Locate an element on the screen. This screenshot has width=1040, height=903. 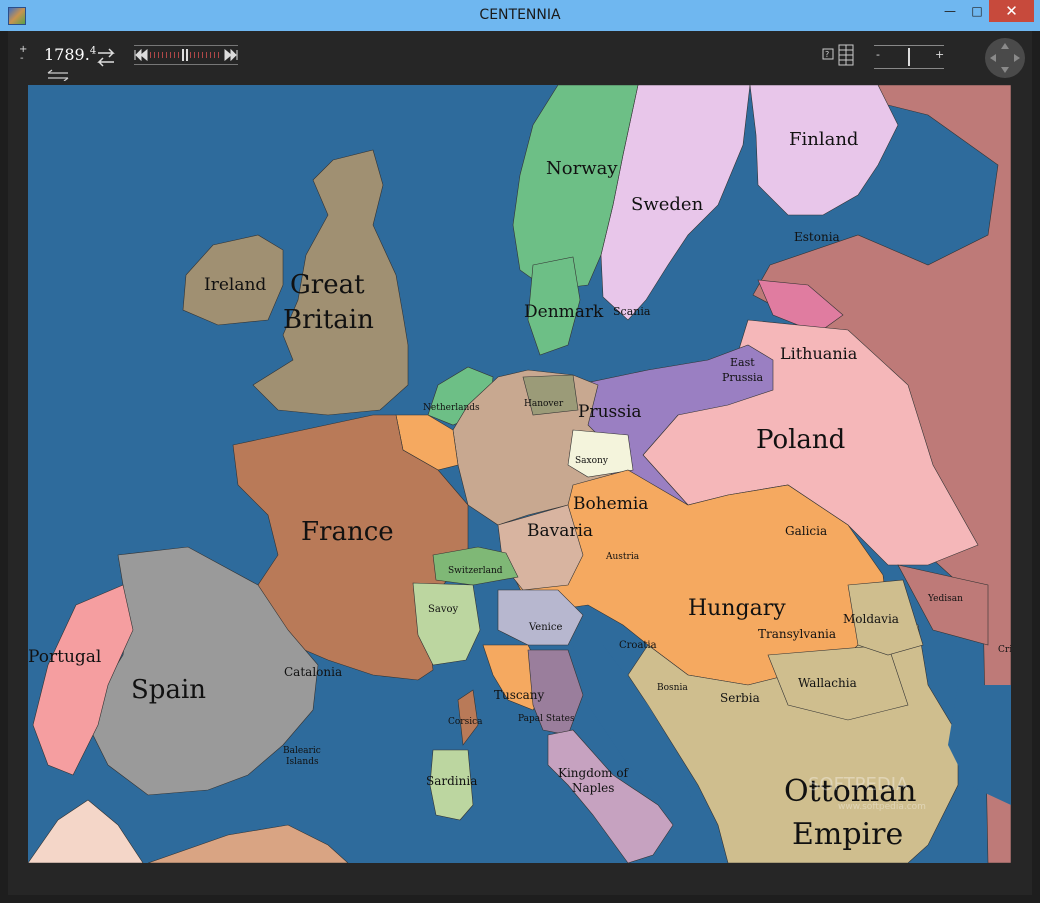
label-spain: Spain is located at coordinates (168, 690).